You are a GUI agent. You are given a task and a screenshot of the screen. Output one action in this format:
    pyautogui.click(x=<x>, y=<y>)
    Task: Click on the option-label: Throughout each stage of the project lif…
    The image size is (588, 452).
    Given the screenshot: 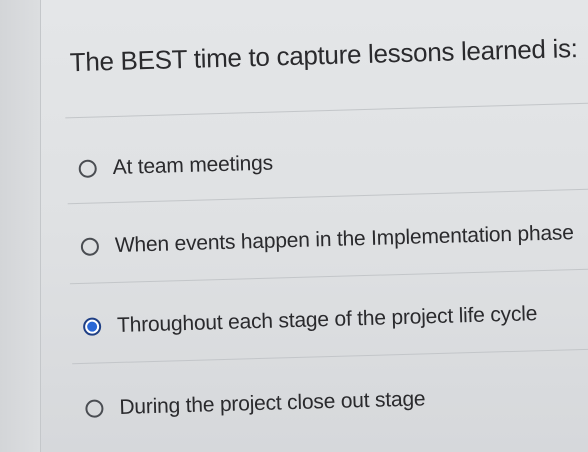 What is the action you would take?
    pyautogui.click(x=327, y=319)
    